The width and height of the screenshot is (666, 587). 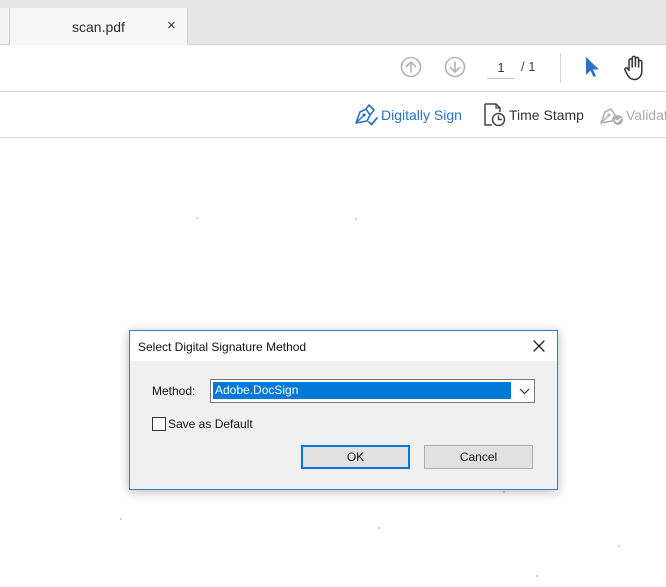 I want to click on method-label: Method:, so click(x=174, y=391).